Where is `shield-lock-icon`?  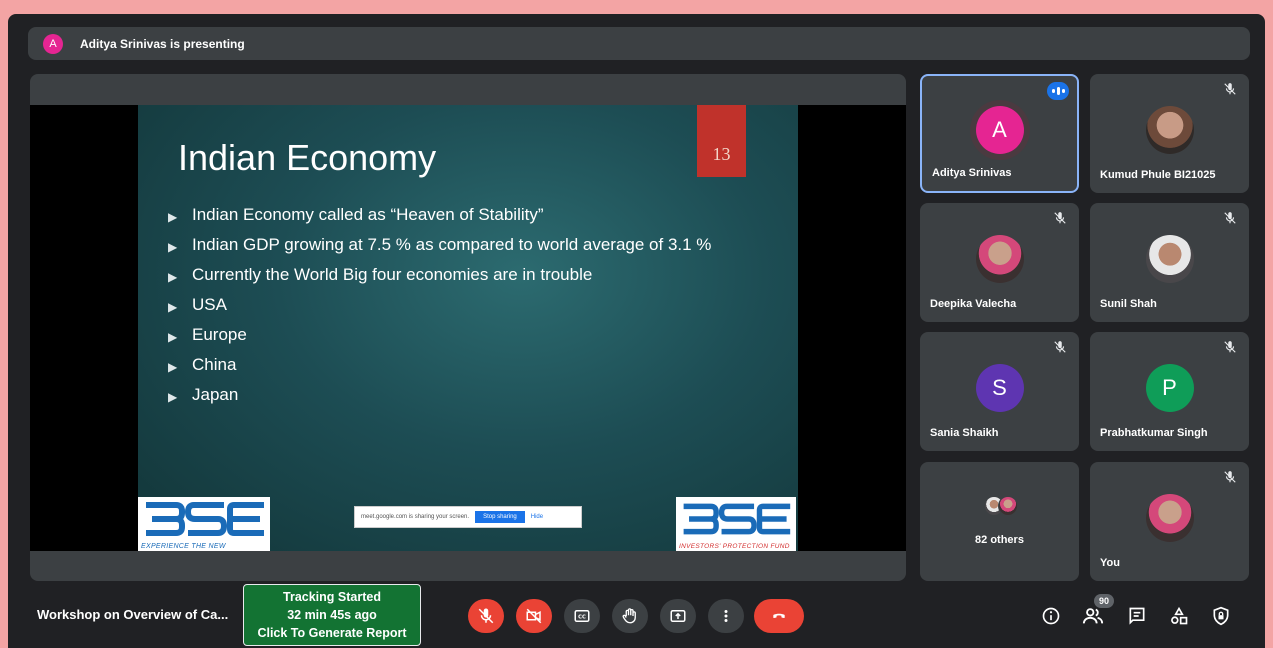 shield-lock-icon is located at coordinates (1221, 616).